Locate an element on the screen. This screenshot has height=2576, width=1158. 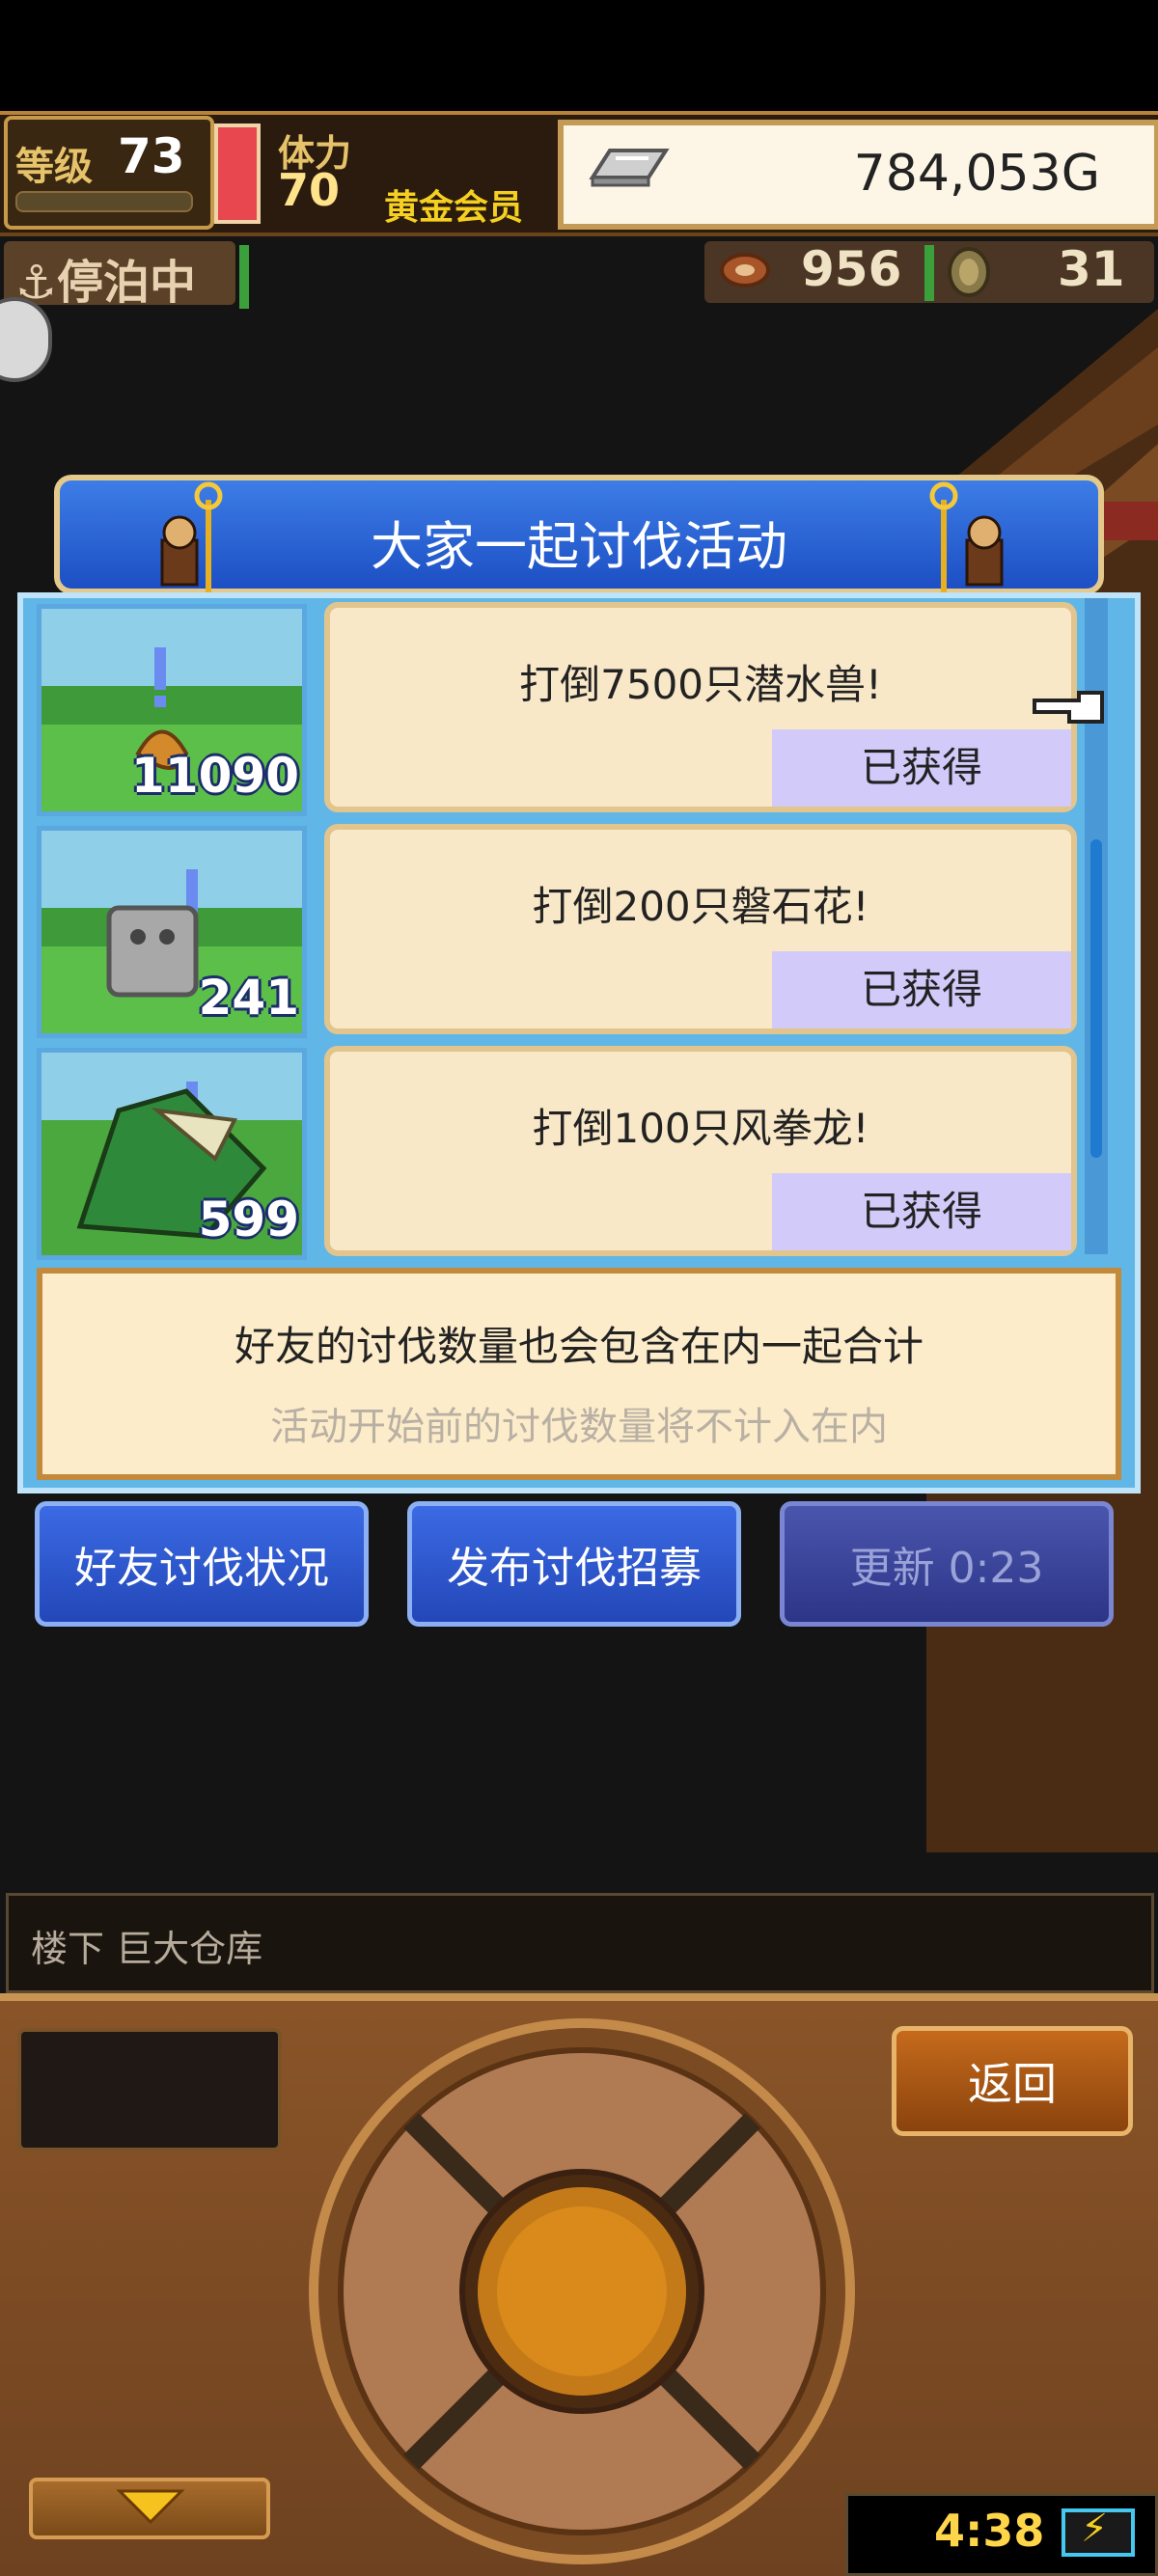
refresh-button: 更新 0:23 is located at coordinates (947, 1564).